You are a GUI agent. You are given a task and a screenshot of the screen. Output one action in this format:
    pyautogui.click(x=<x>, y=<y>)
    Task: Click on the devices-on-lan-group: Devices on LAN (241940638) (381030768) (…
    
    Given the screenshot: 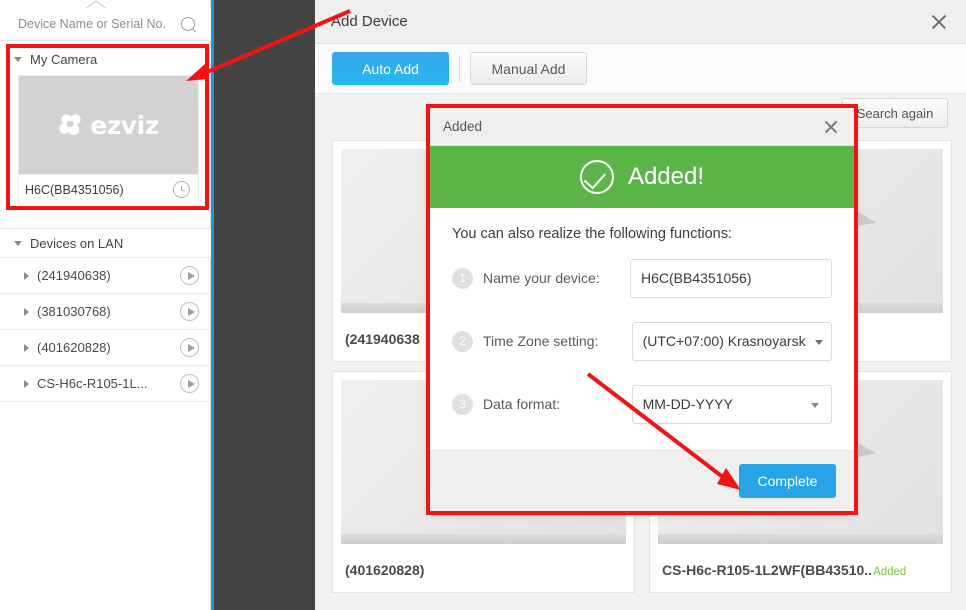 What is the action you would take?
    pyautogui.click(x=105, y=315)
    